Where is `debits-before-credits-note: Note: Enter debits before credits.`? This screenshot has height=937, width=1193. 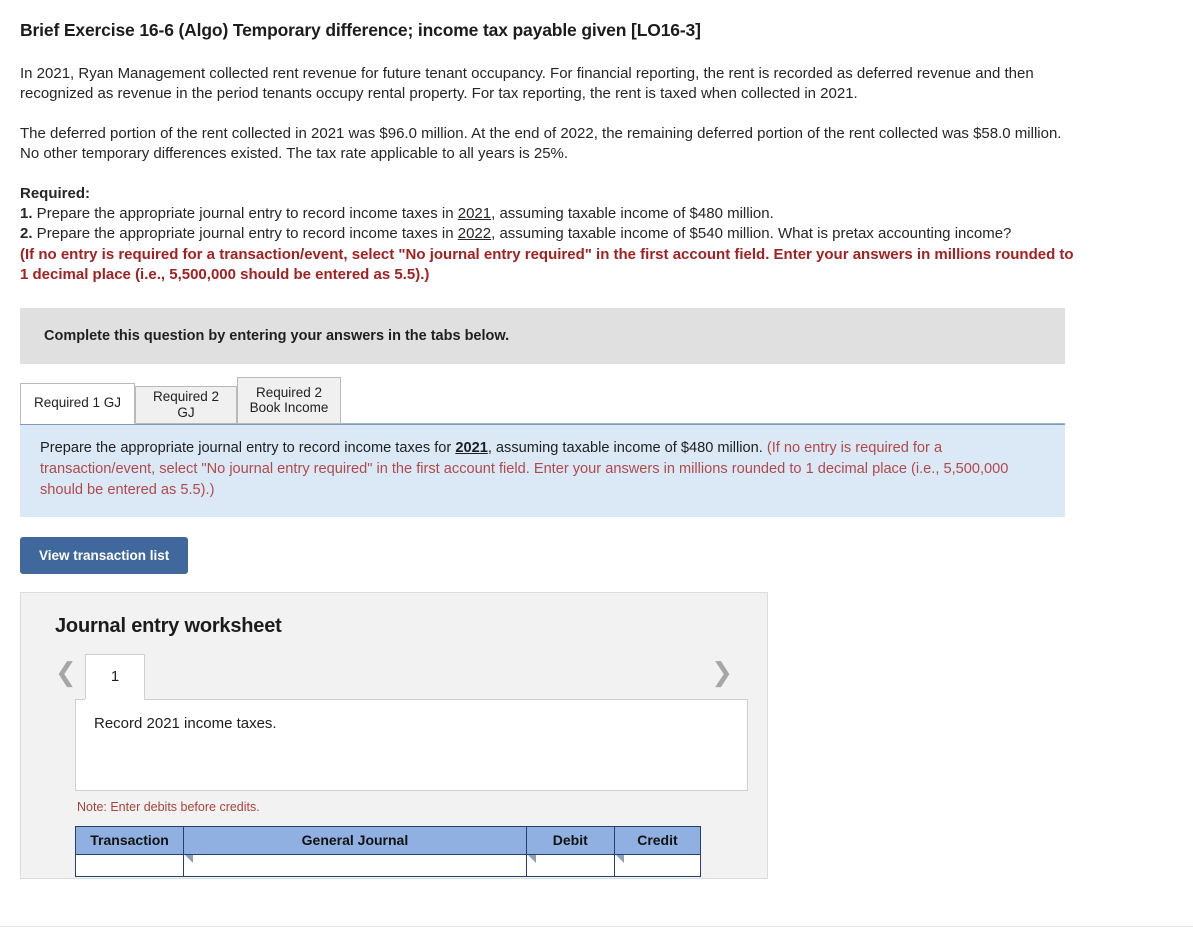
debits-before-credits-note: Note: Enter debits before credits. is located at coordinates (168, 806).